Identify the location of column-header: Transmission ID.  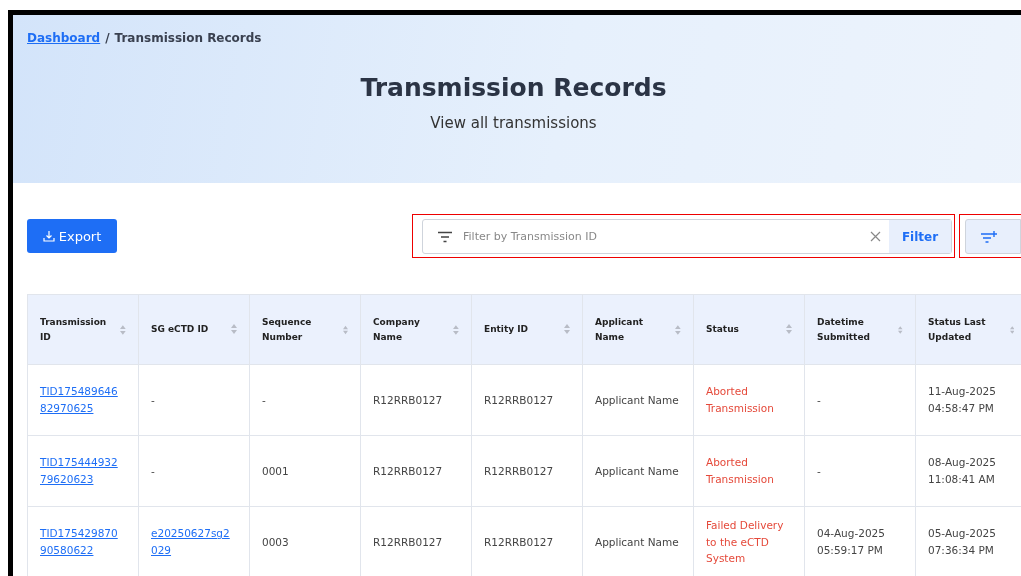
(83, 329).